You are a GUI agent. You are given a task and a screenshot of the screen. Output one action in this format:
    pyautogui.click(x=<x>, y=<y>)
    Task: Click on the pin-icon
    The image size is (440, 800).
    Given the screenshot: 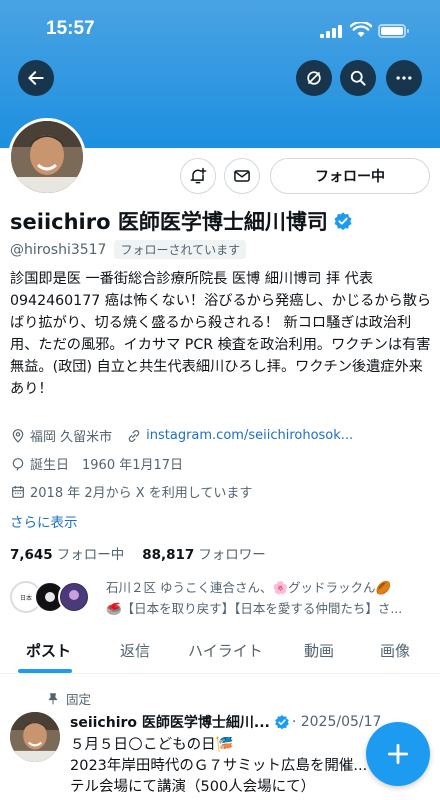 What is the action you would take?
    pyautogui.click(x=53, y=698)
    